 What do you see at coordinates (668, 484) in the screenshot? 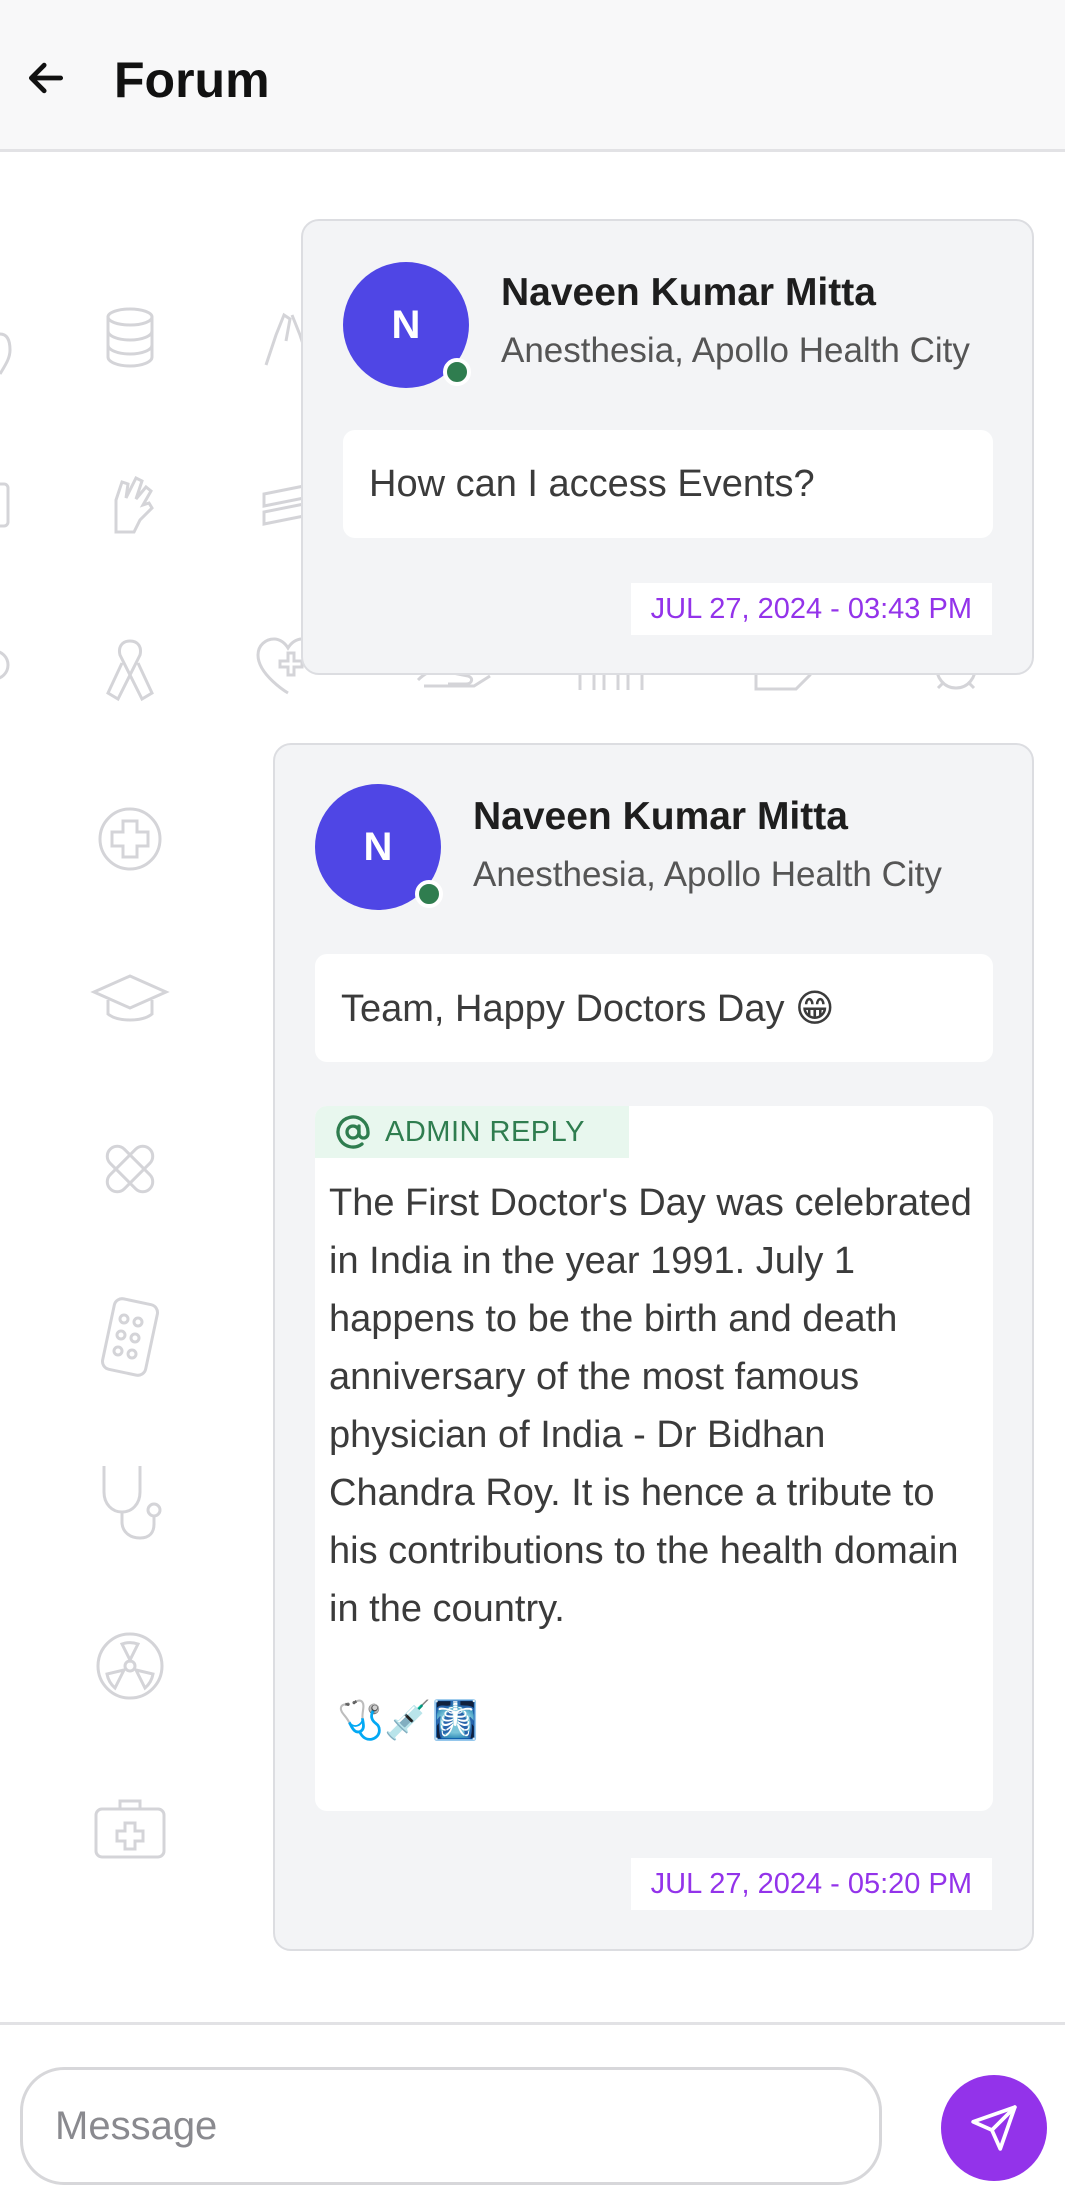
I see `message-text: How can I access Events?` at bounding box center [668, 484].